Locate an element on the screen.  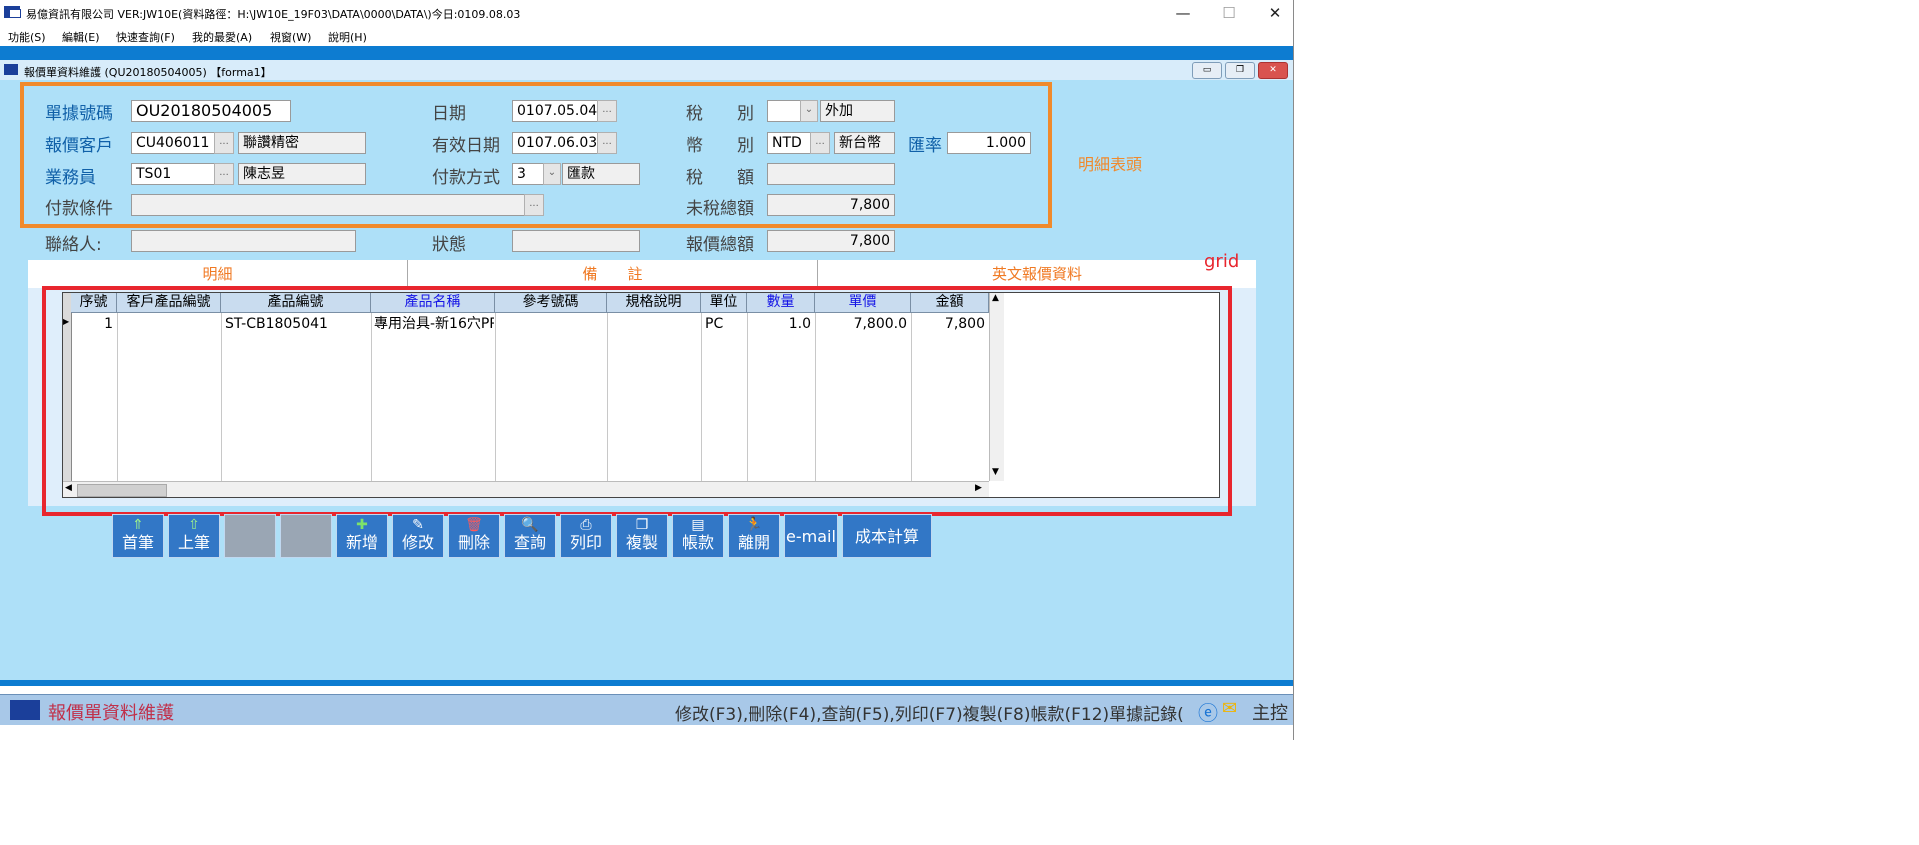
app-icon is located at coordinates (12, 12).